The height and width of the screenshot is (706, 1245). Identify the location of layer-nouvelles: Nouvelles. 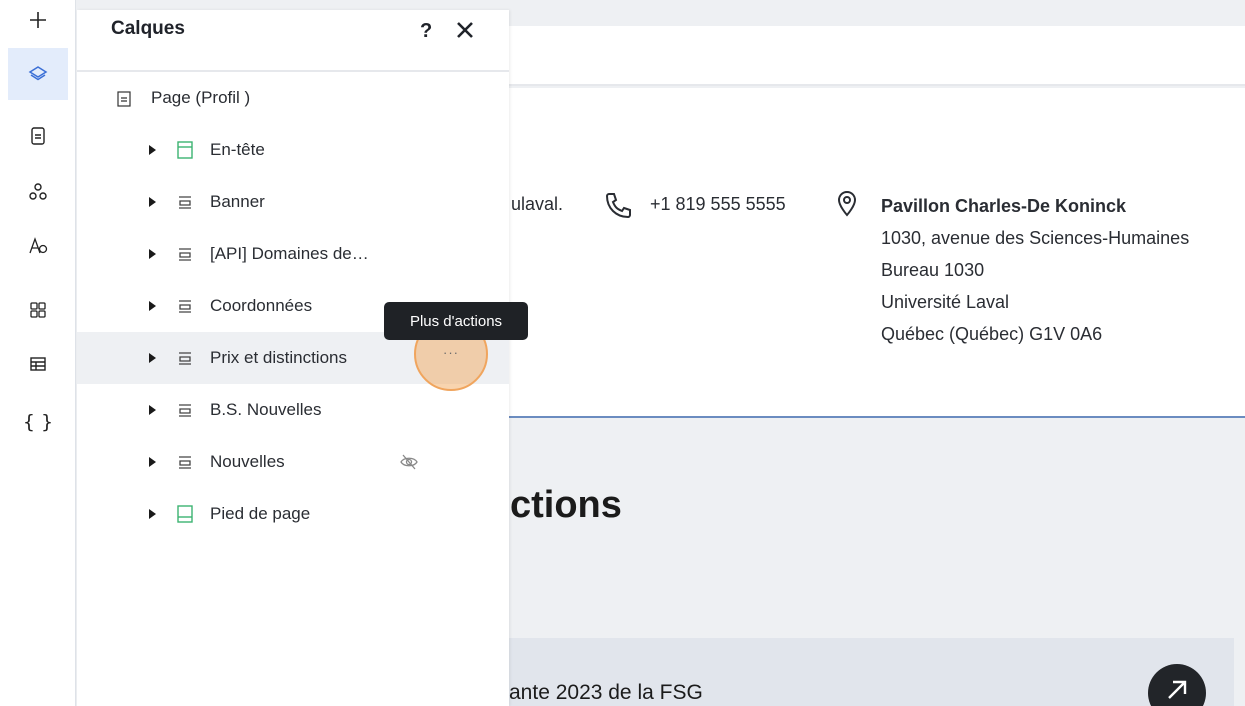
(293, 462).